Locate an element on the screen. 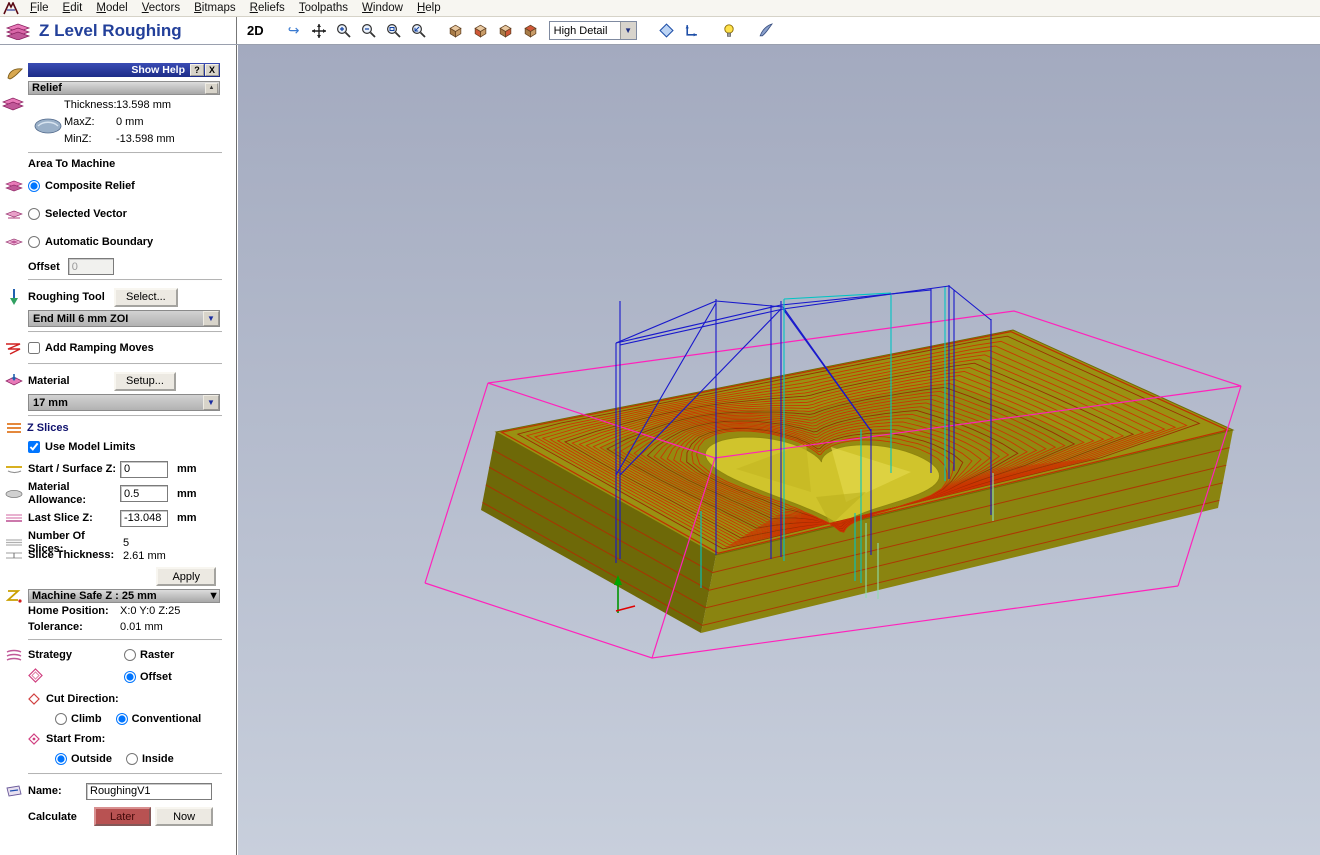 This screenshot has height=855, width=1320. detail-dropdown: High Detail ▼ is located at coordinates (592, 30).